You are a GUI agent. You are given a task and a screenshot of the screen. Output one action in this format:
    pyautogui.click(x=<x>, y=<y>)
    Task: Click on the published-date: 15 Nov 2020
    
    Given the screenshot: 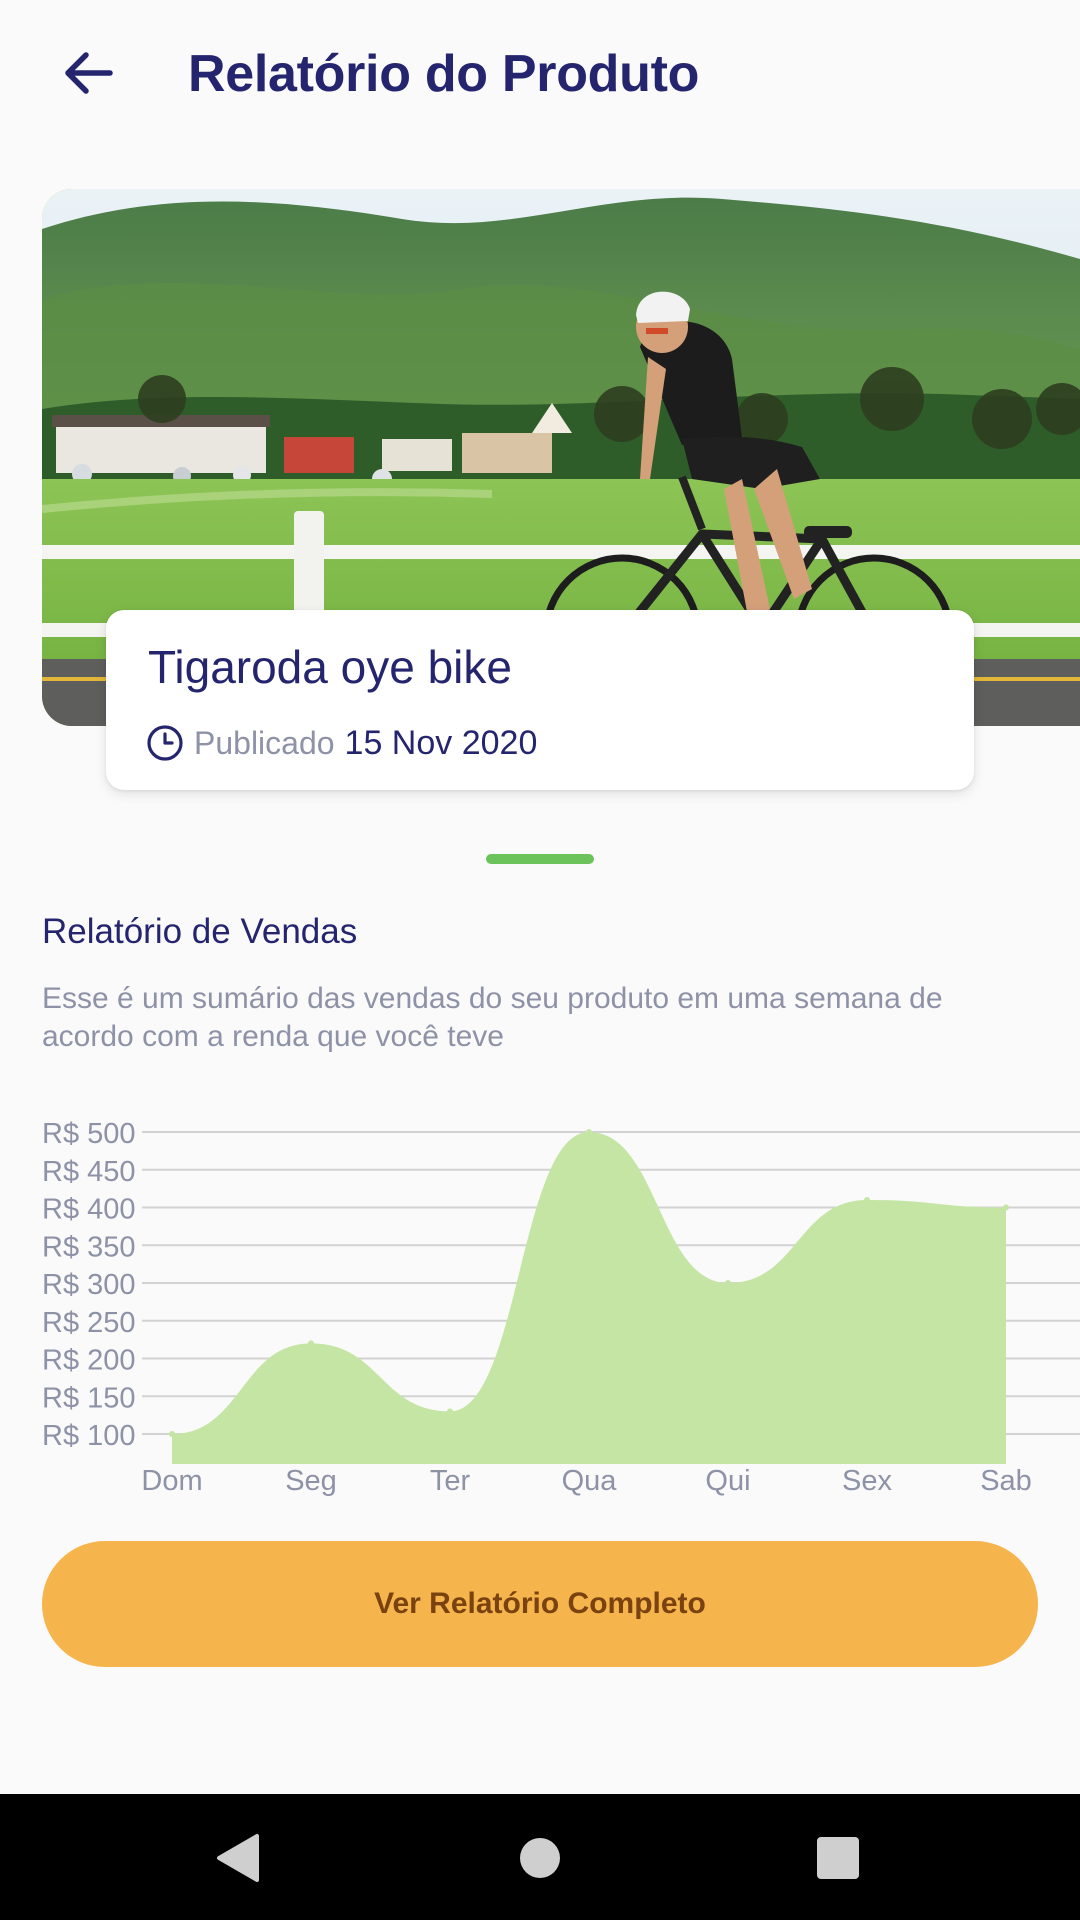 What is the action you would take?
    pyautogui.click(x=441, y=742)
    